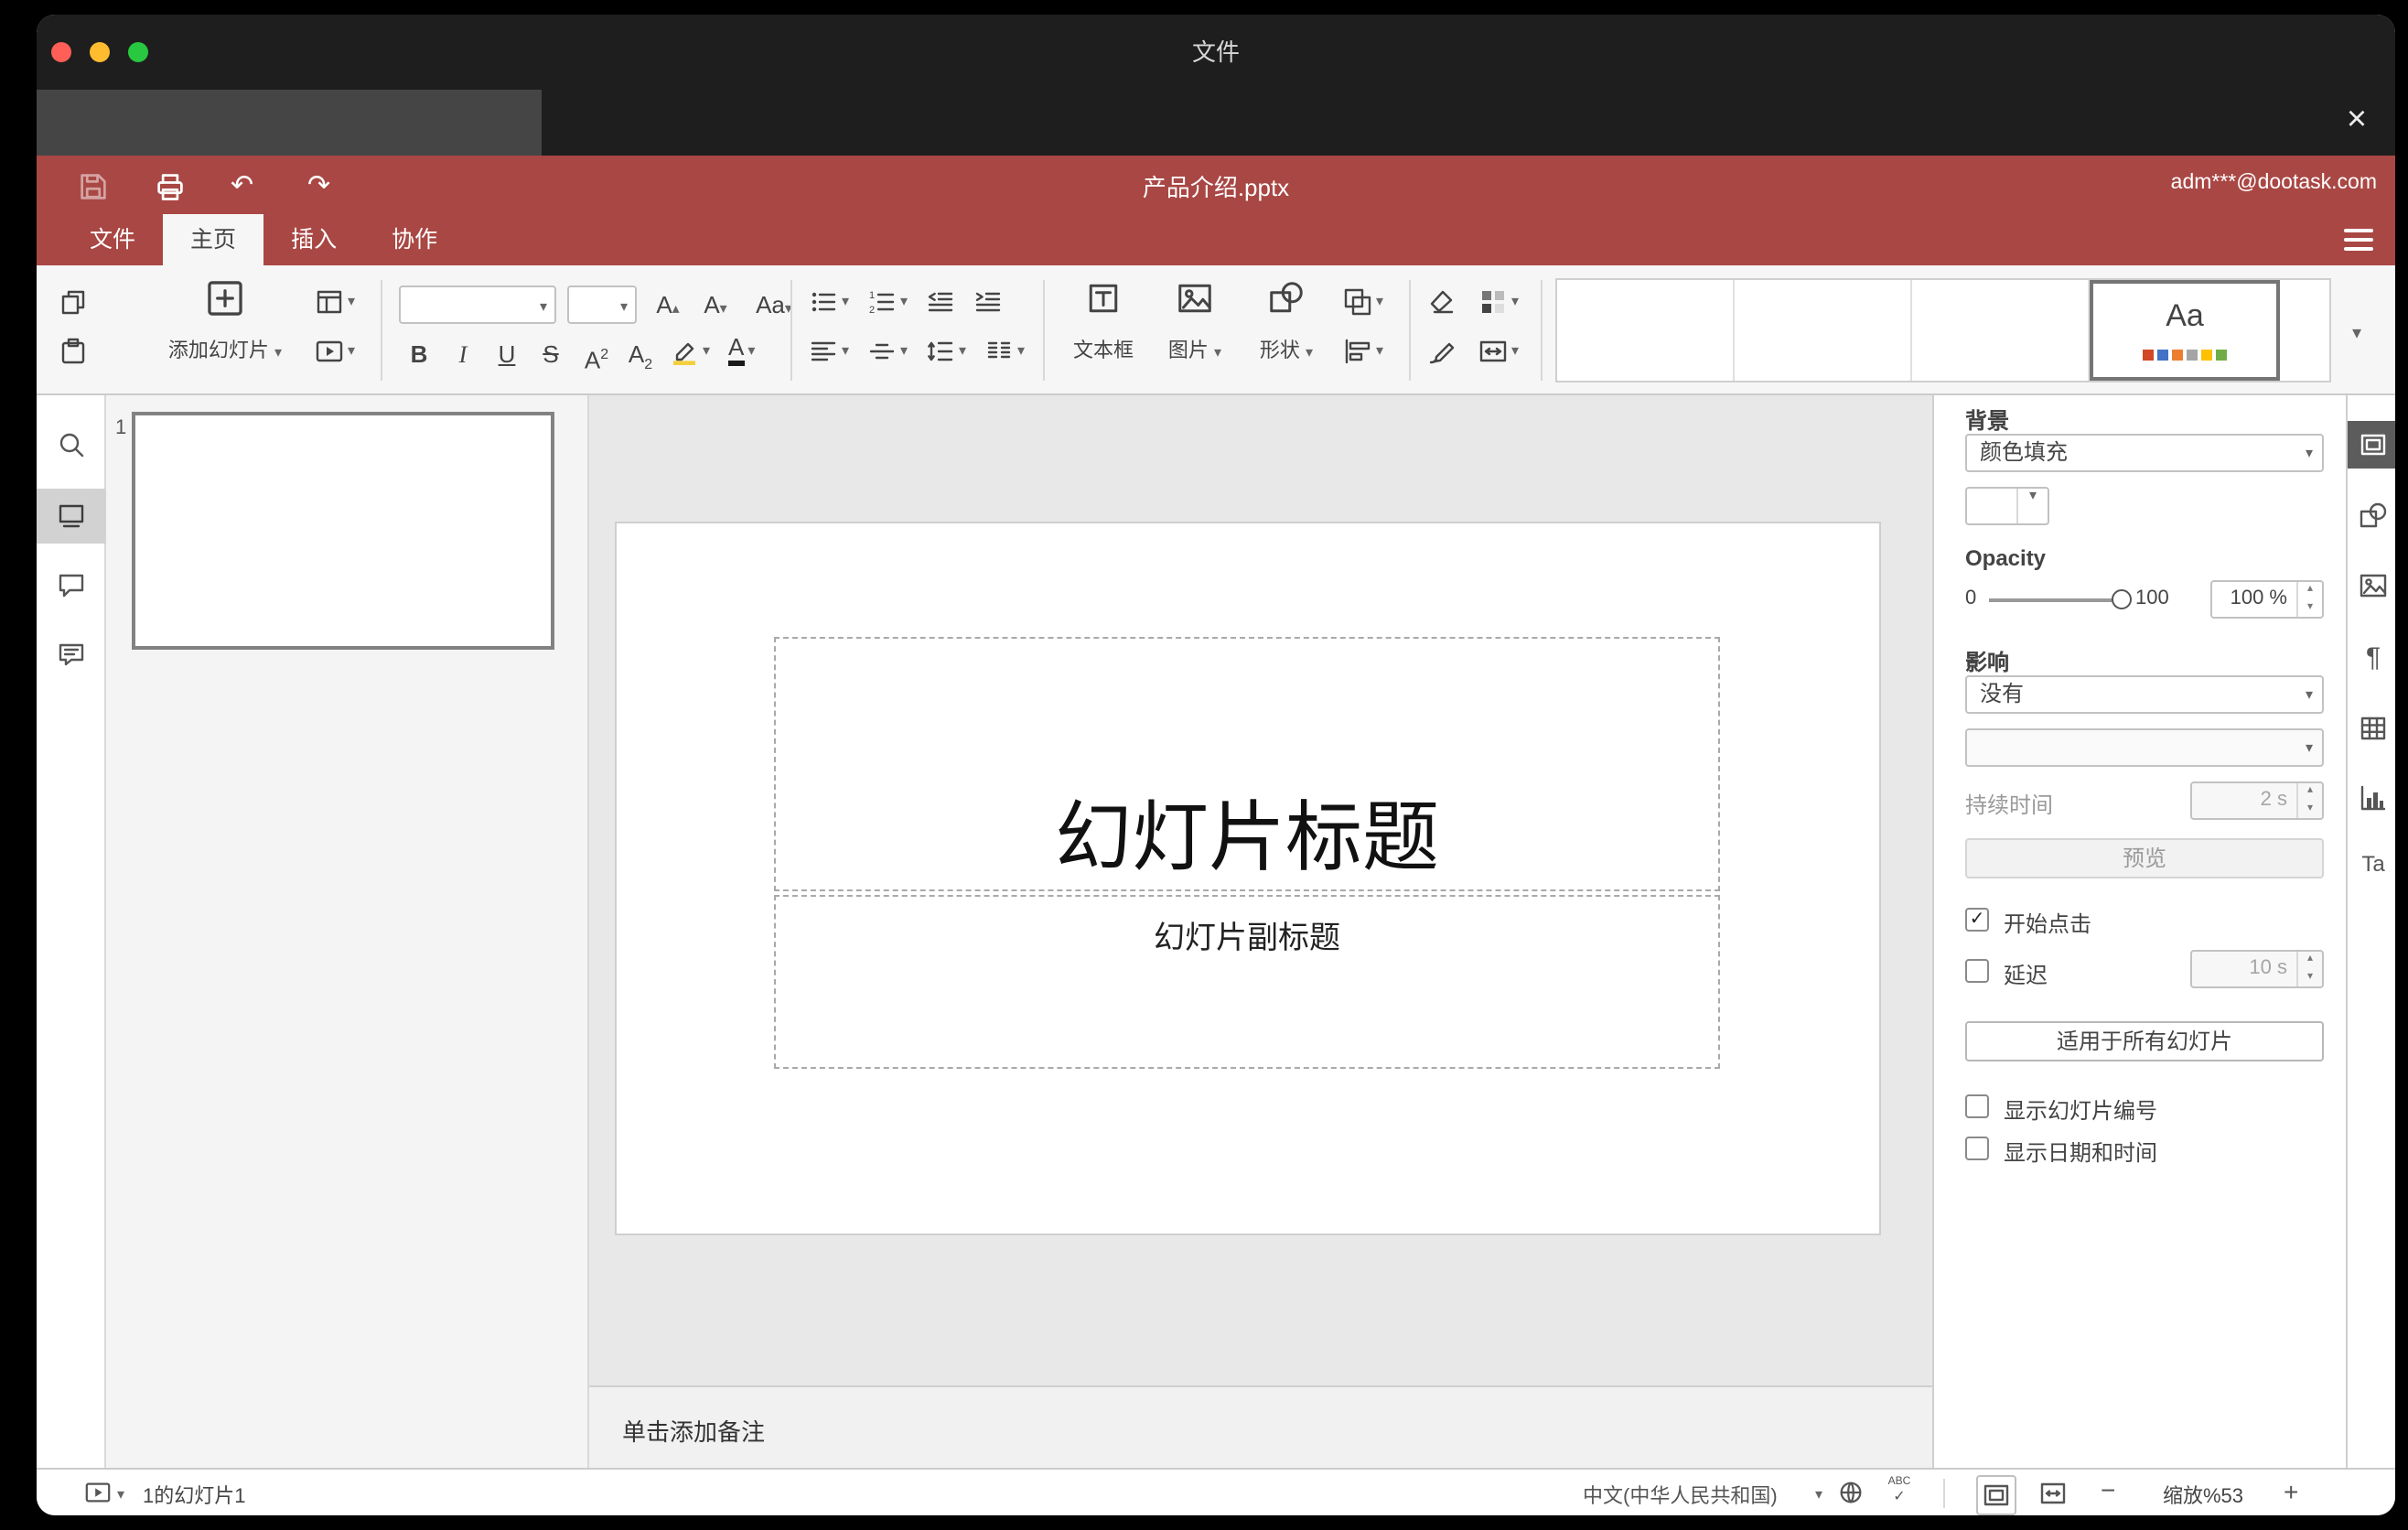 This screenshot has height=1530, width=2408. I want to click on change-case-button: Aa▾, so click(774, 305).